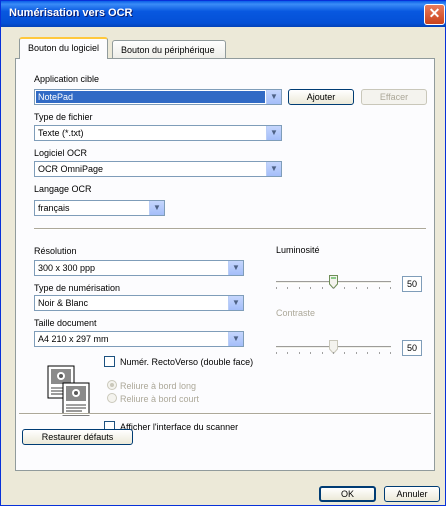 This screenshot has height=506, width=446. What do you see at coordinates (394, 97) in the screenshot?
I see `delete-app-button: Effacer` at bounding box center [394, 97].